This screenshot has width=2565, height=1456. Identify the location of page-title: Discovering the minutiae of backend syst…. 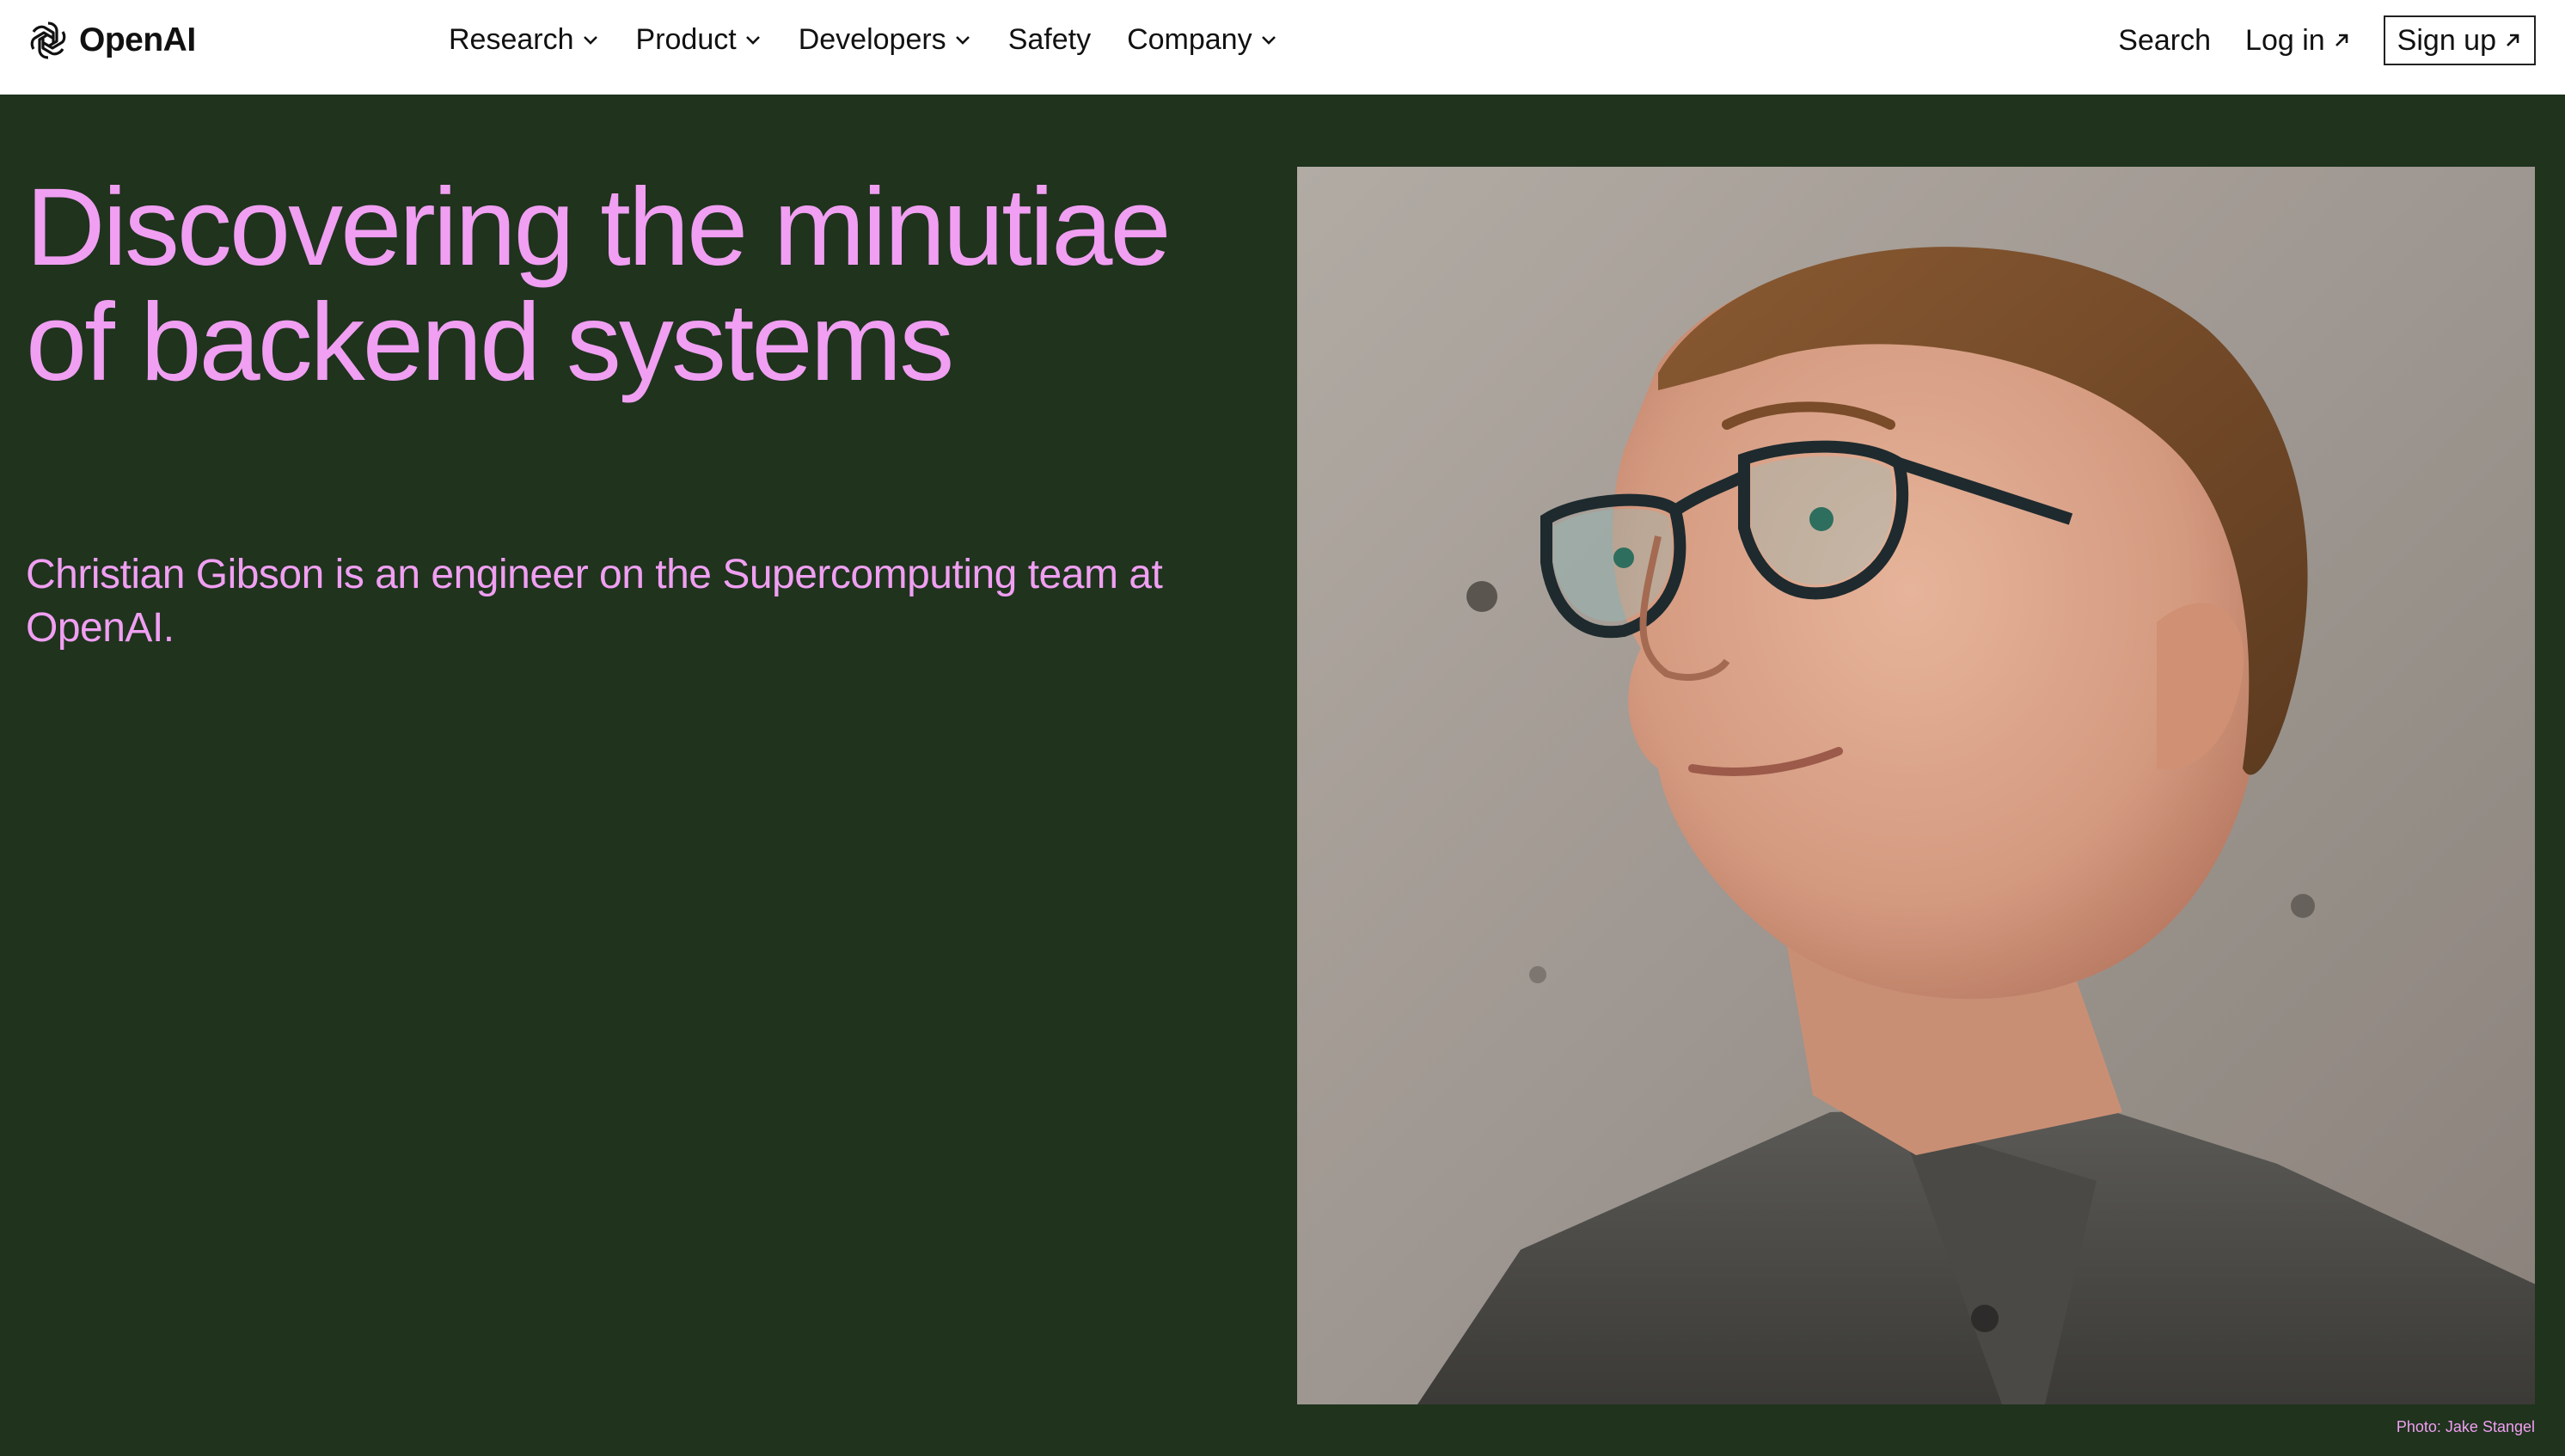
(599, 285).